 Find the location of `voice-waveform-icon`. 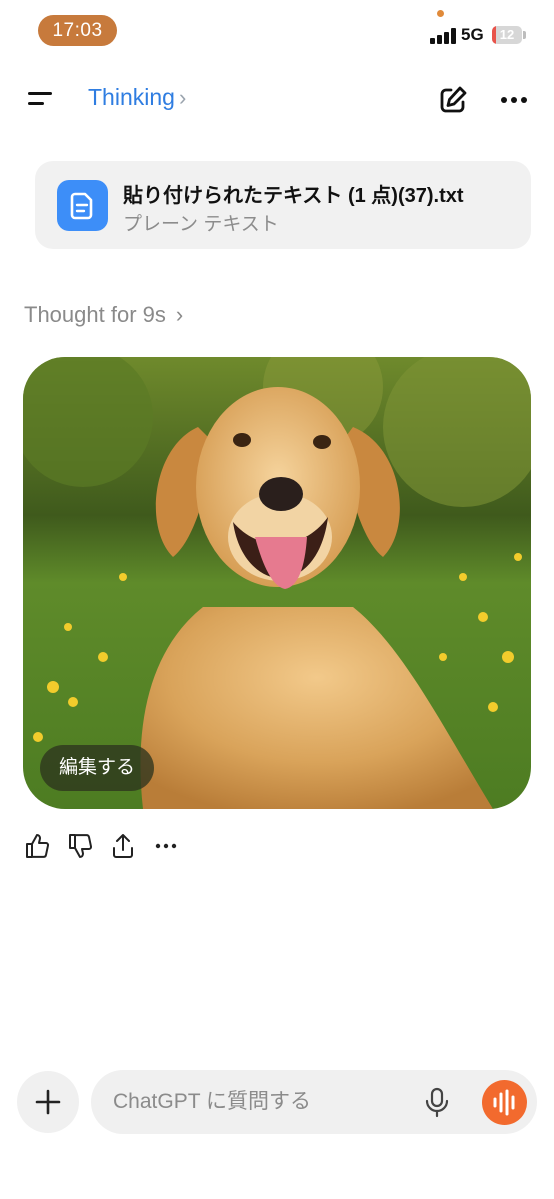

voice-waveform-icon is located at coordinates (504, 1102).